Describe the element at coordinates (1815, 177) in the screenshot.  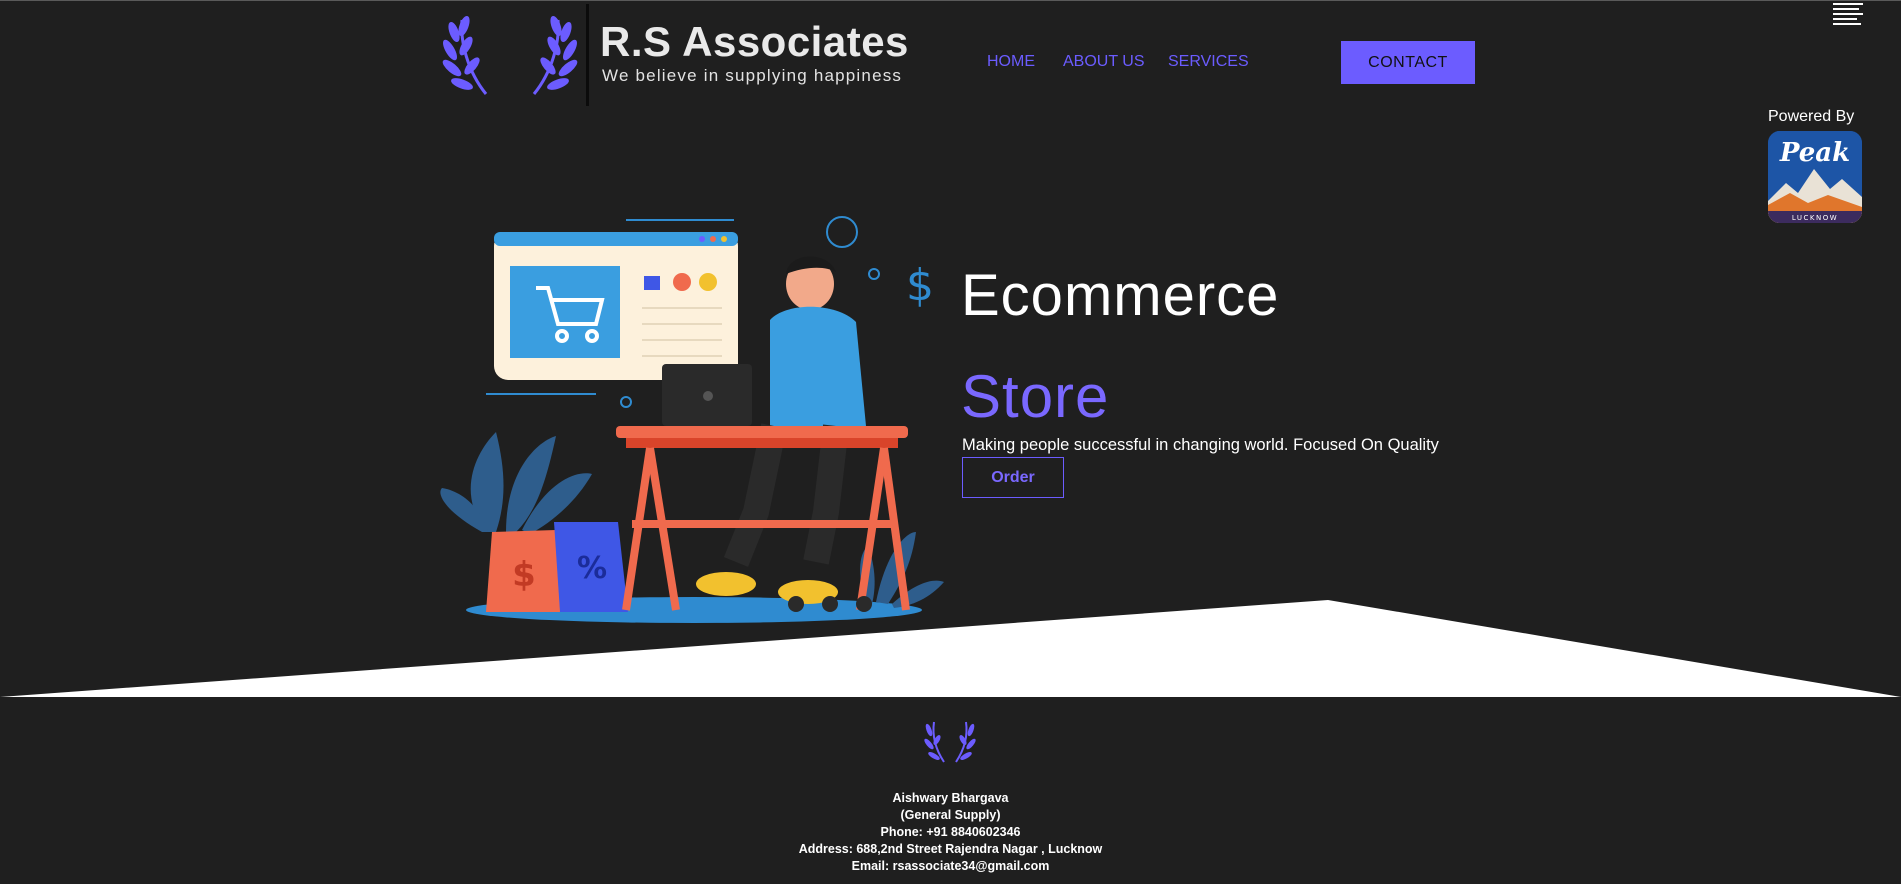
I see `peak-badge-icon: Peak LUCKNOW` at that location.